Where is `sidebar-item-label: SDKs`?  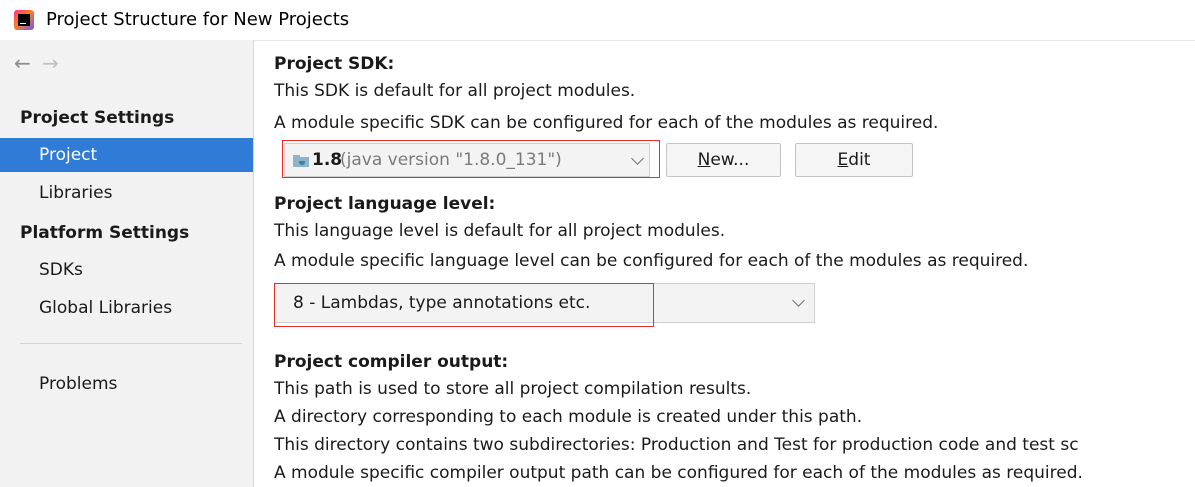 sidebar-item-label: SDKs is located at coordinates (61, 270).